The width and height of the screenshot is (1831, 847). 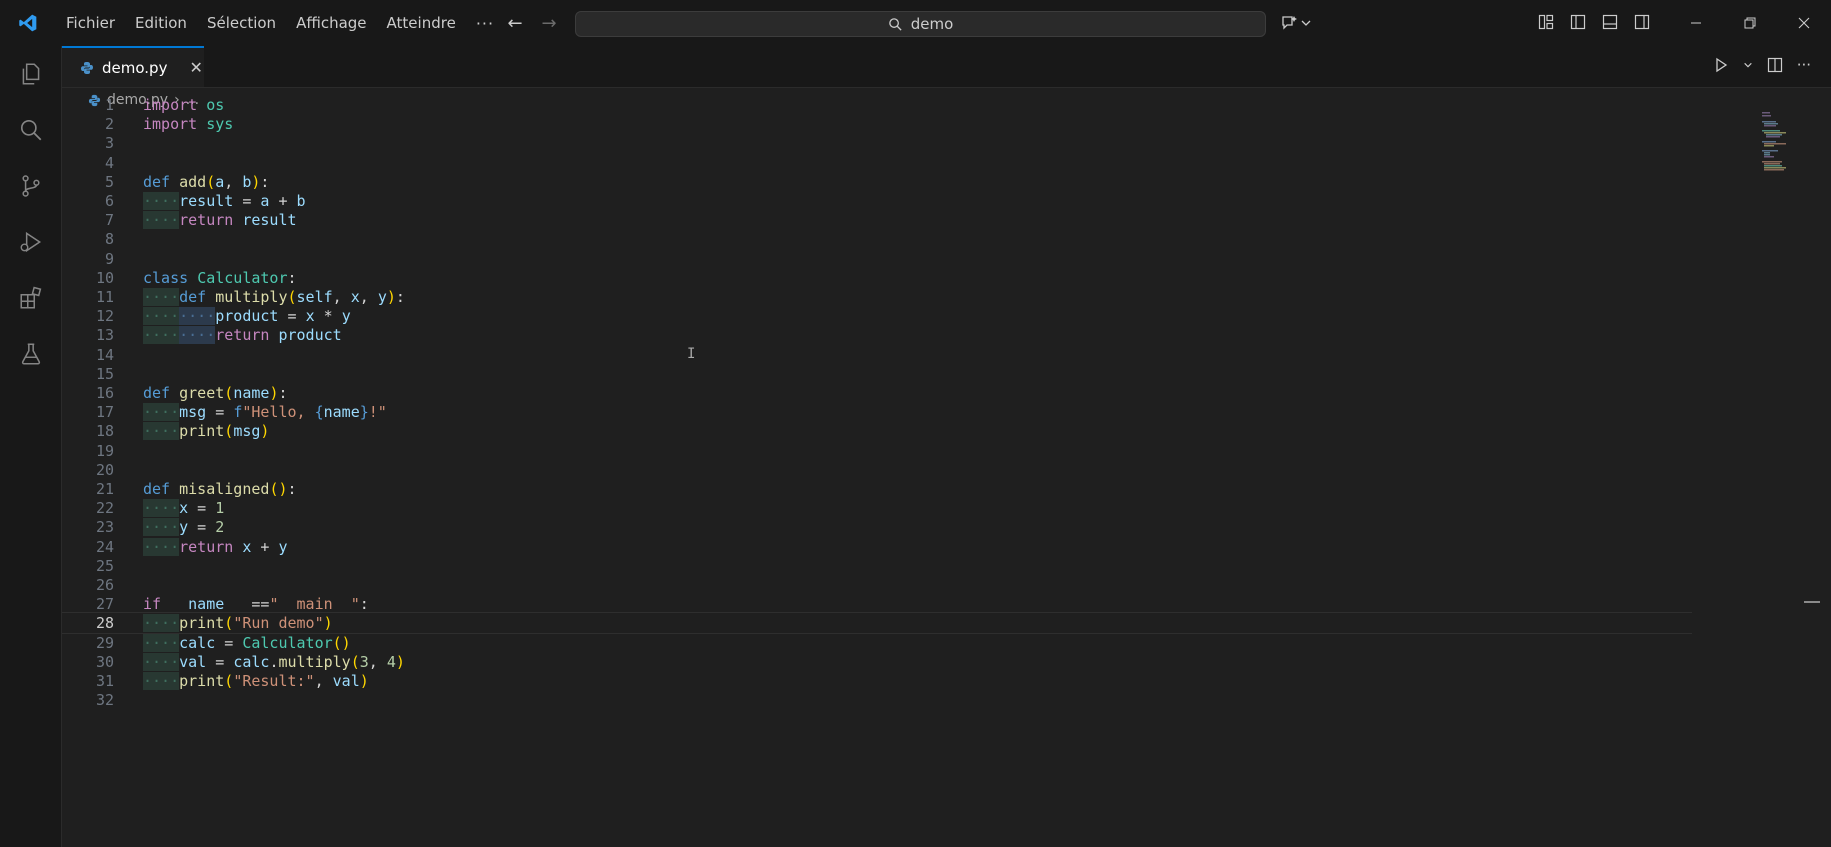 What do you see at coordinates (364, 661) in the screenshot?
I see `code-token: 3` at bounding box center [364, 661].